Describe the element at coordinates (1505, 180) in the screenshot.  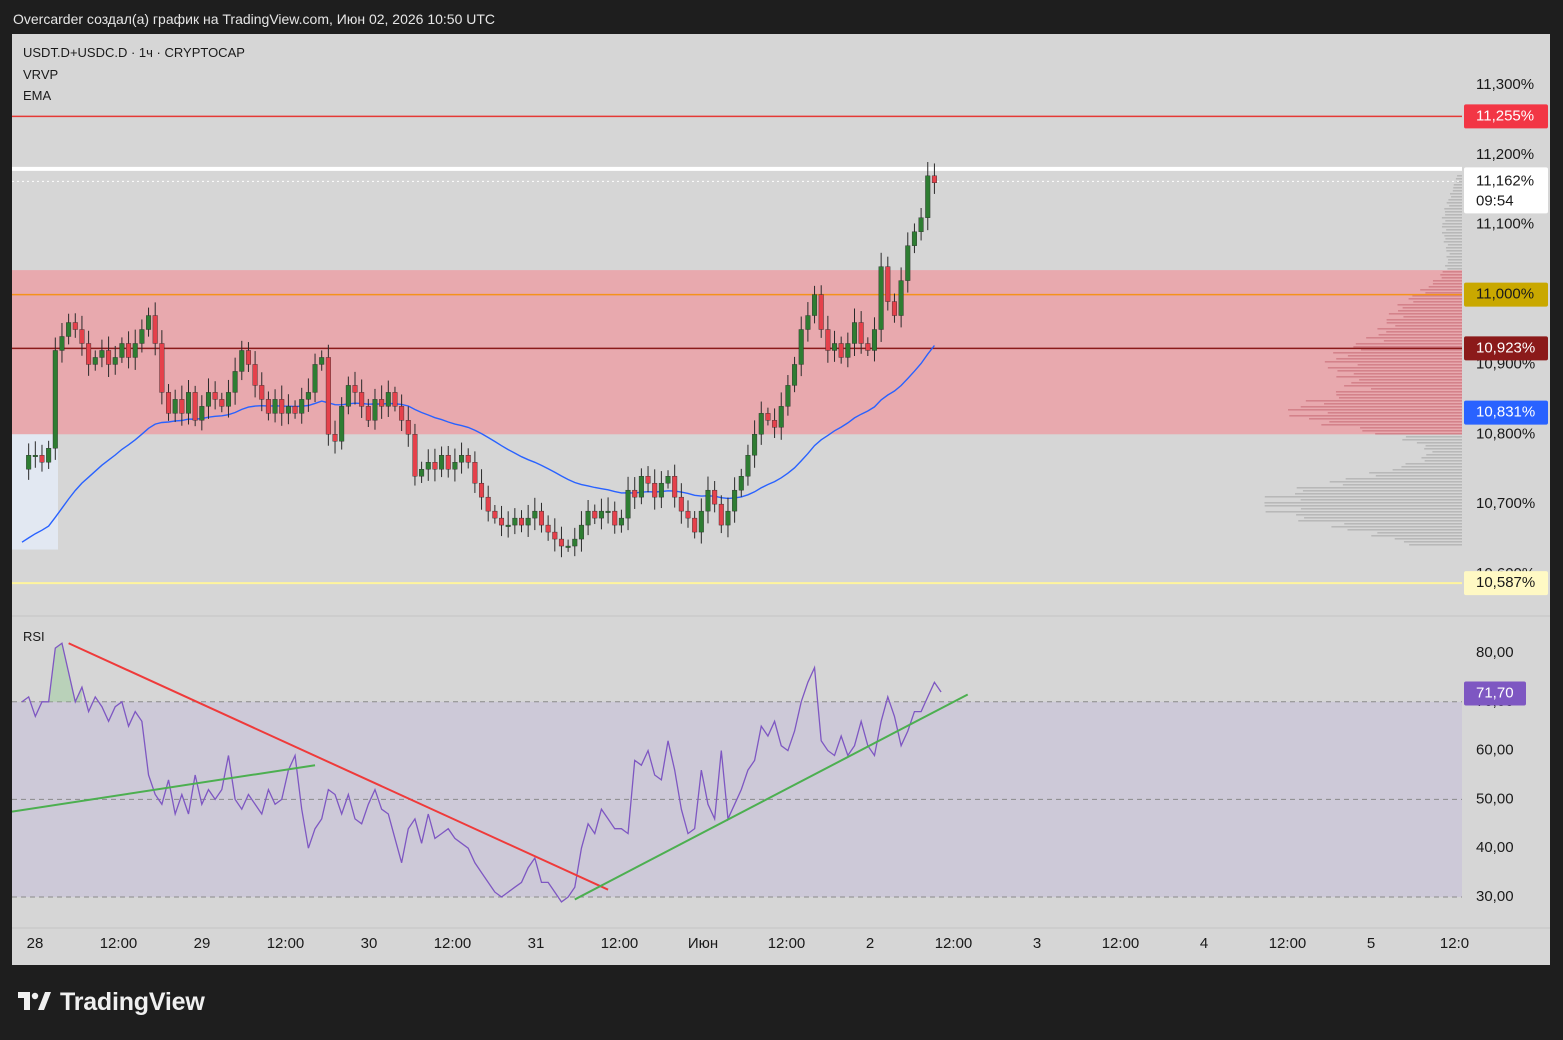
I see `price-label-text: 11,162%` at that location.